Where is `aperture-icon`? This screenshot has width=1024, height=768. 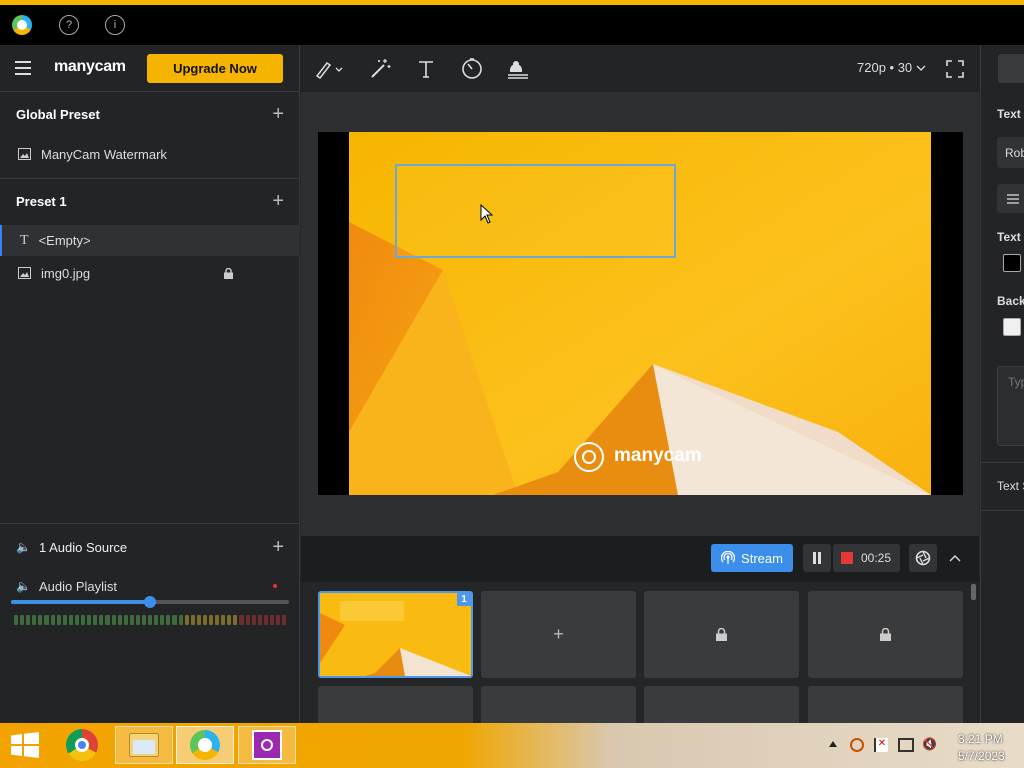
aperture-icon is located at coordinates (923, 558).